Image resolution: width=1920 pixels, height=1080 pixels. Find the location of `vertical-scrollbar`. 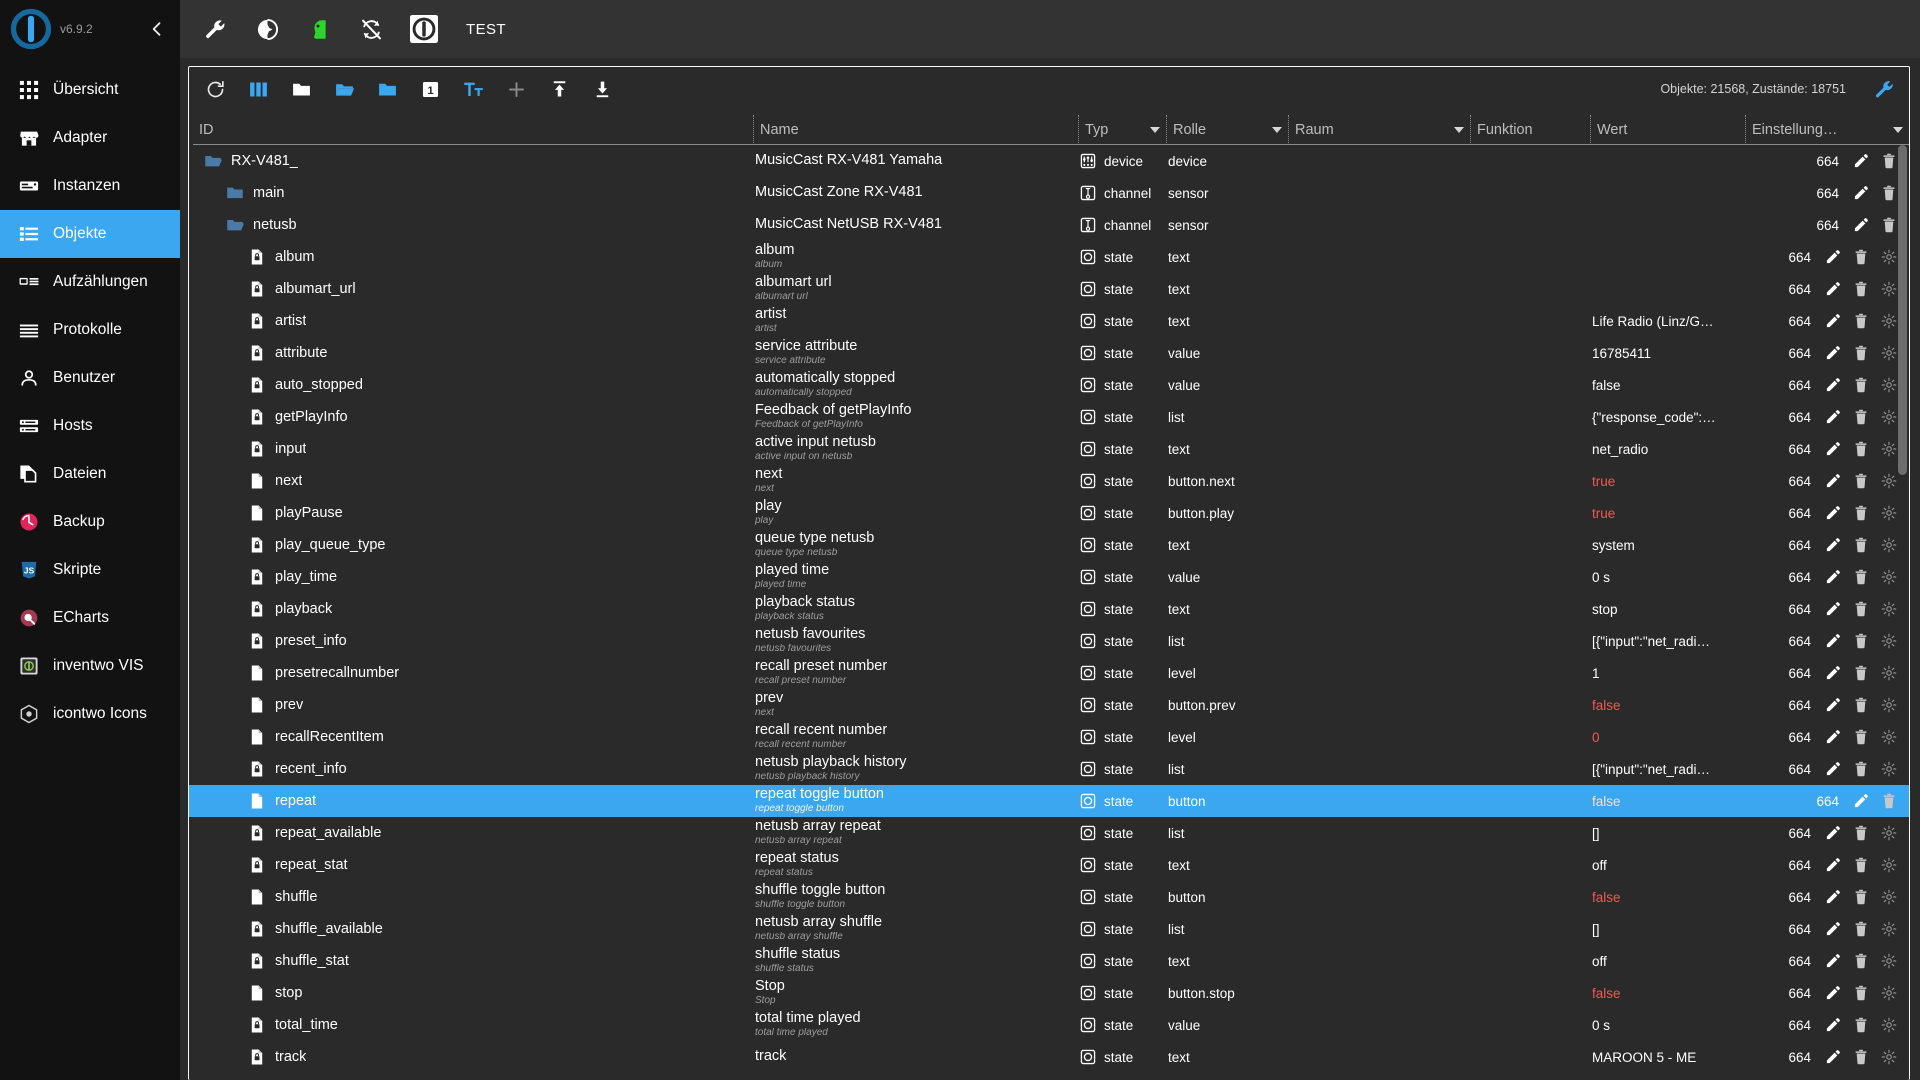

vertical-scrollbar is located at coordinates (1902, 612).